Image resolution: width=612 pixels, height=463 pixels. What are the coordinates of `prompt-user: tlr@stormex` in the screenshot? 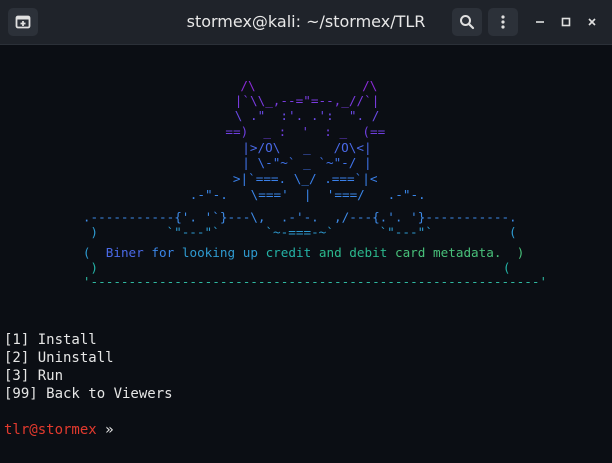 It's located at (50, 430).